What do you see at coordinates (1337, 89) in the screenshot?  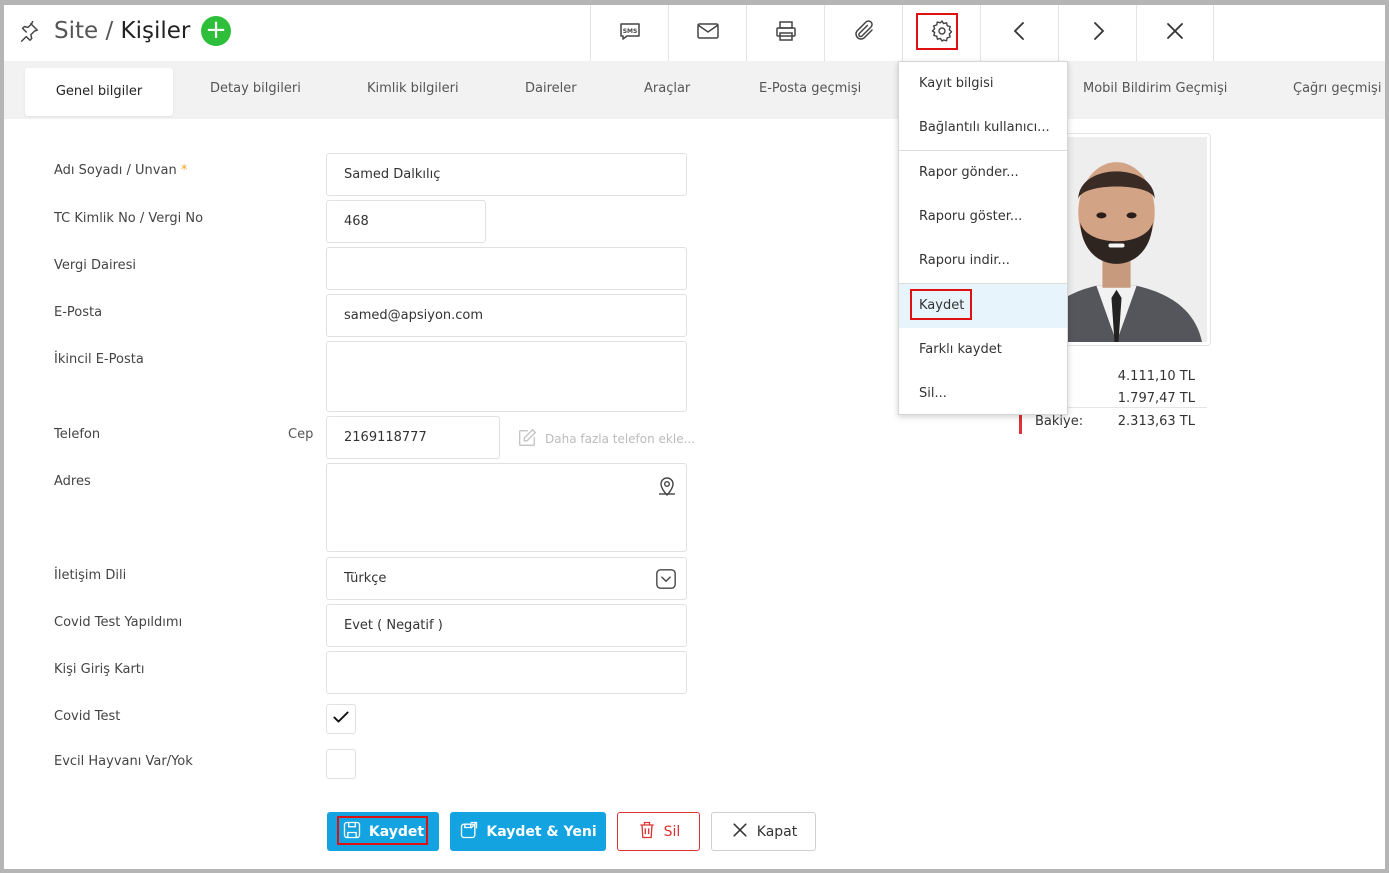 I see `tab-call-history: Çağrı geçmişi` at bounding box center [1337, 89].